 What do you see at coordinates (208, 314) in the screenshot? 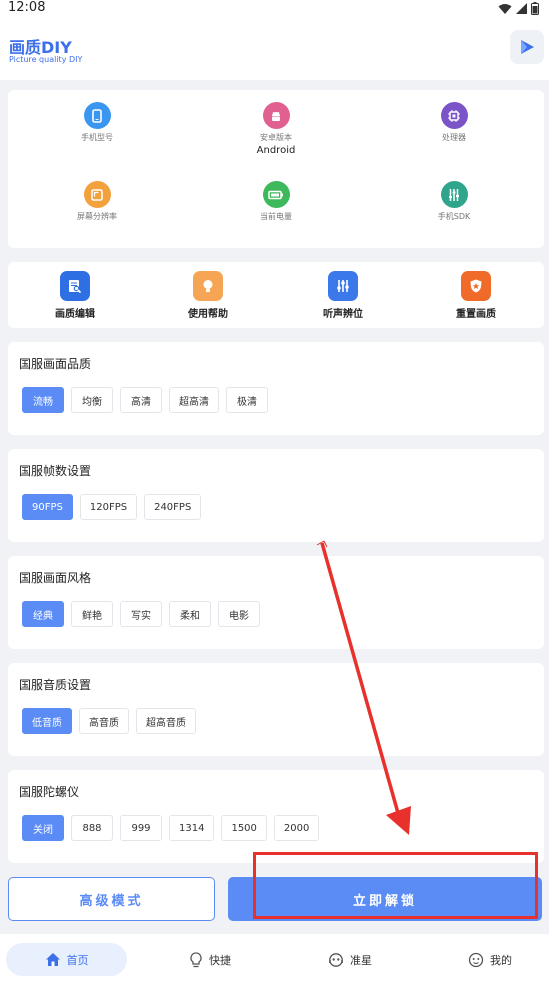
I see `func-label: 使用帮助` at bounding box center [208, 314].